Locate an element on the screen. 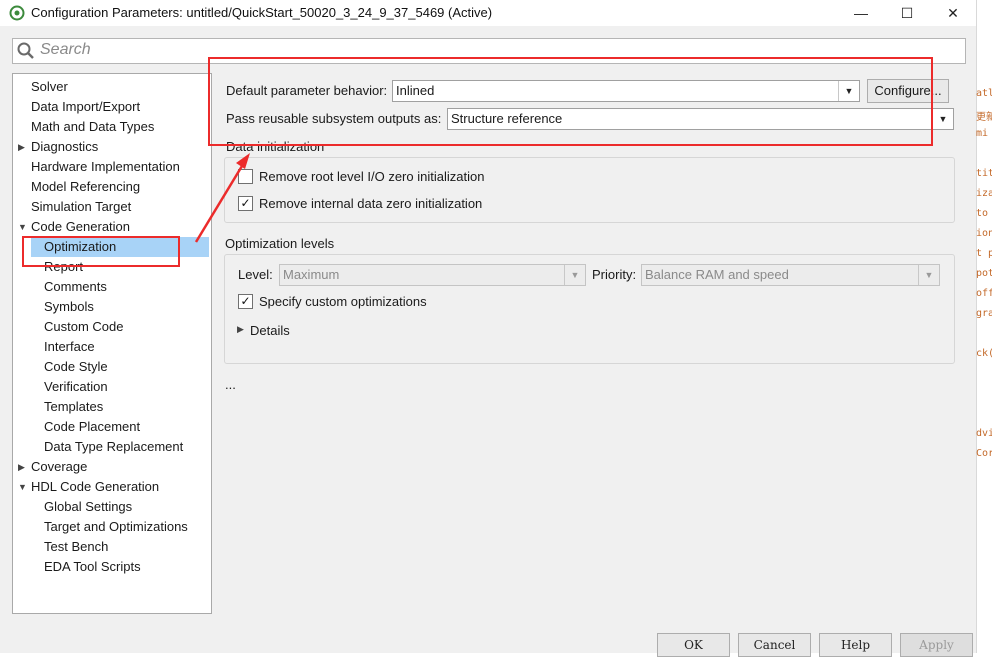 Image resolution: width=992 pixels, height=657 pixels. priority-value: Balance RAM and speed is located at coordinates (717, 274).